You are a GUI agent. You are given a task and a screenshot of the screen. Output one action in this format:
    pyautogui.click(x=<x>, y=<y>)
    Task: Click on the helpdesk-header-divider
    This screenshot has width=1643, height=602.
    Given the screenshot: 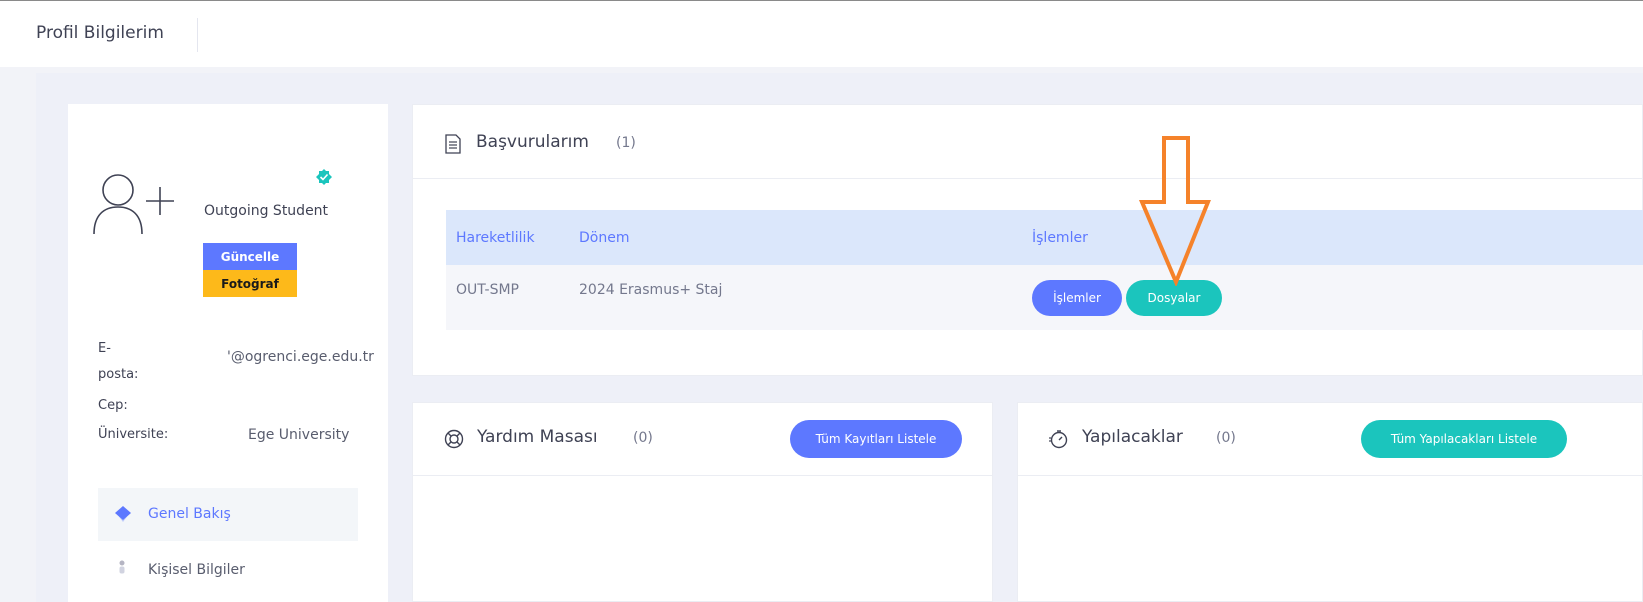 What is the action you would take?
    pyautogui.click(x=702, y=475)
    